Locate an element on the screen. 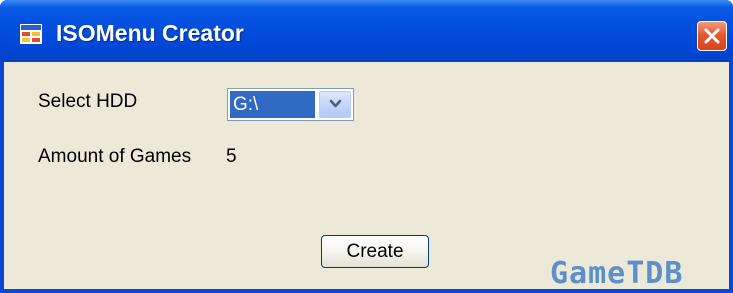  games-count-value: 5 is located at coordinates (231, 156).